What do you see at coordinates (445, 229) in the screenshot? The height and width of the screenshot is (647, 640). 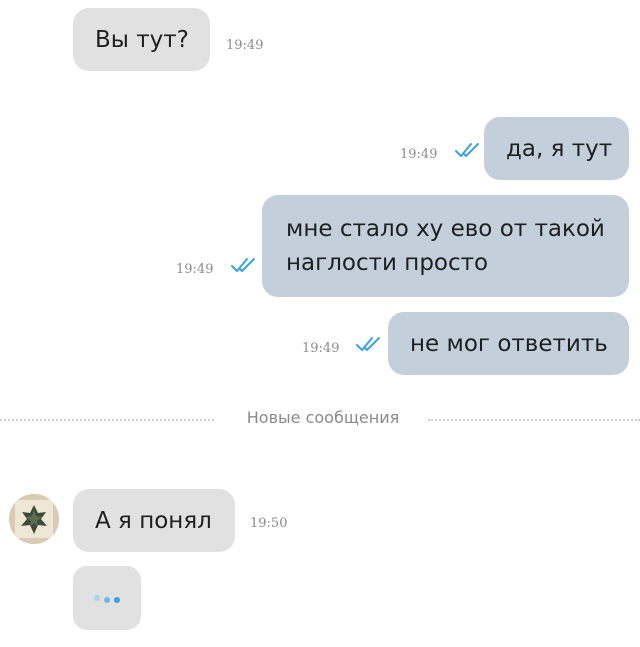 I see `message-text-line: мне стало ху ево от такой` at bounding box center [445, 229].